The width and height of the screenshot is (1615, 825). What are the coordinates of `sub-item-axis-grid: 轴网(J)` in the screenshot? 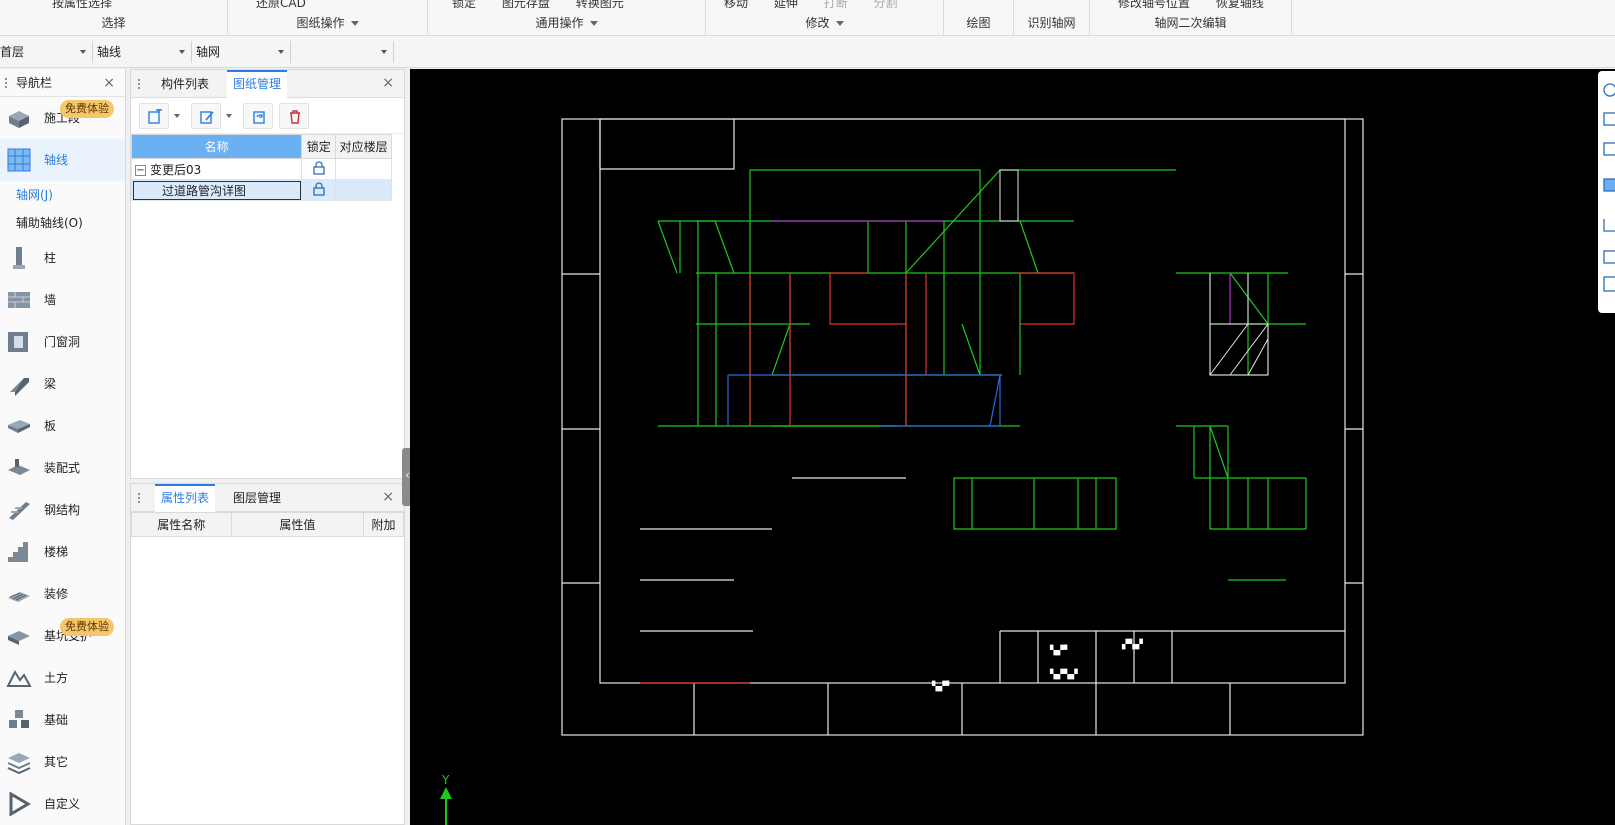 It's located at (62, 195).